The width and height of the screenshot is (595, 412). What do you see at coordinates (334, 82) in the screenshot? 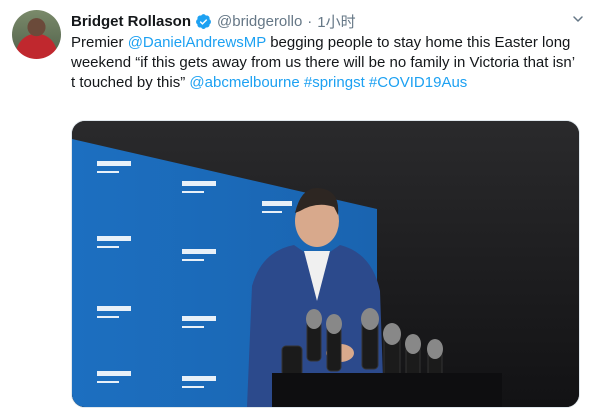
I see `hashtag-link: #springst` at bounding box center [334, 82].